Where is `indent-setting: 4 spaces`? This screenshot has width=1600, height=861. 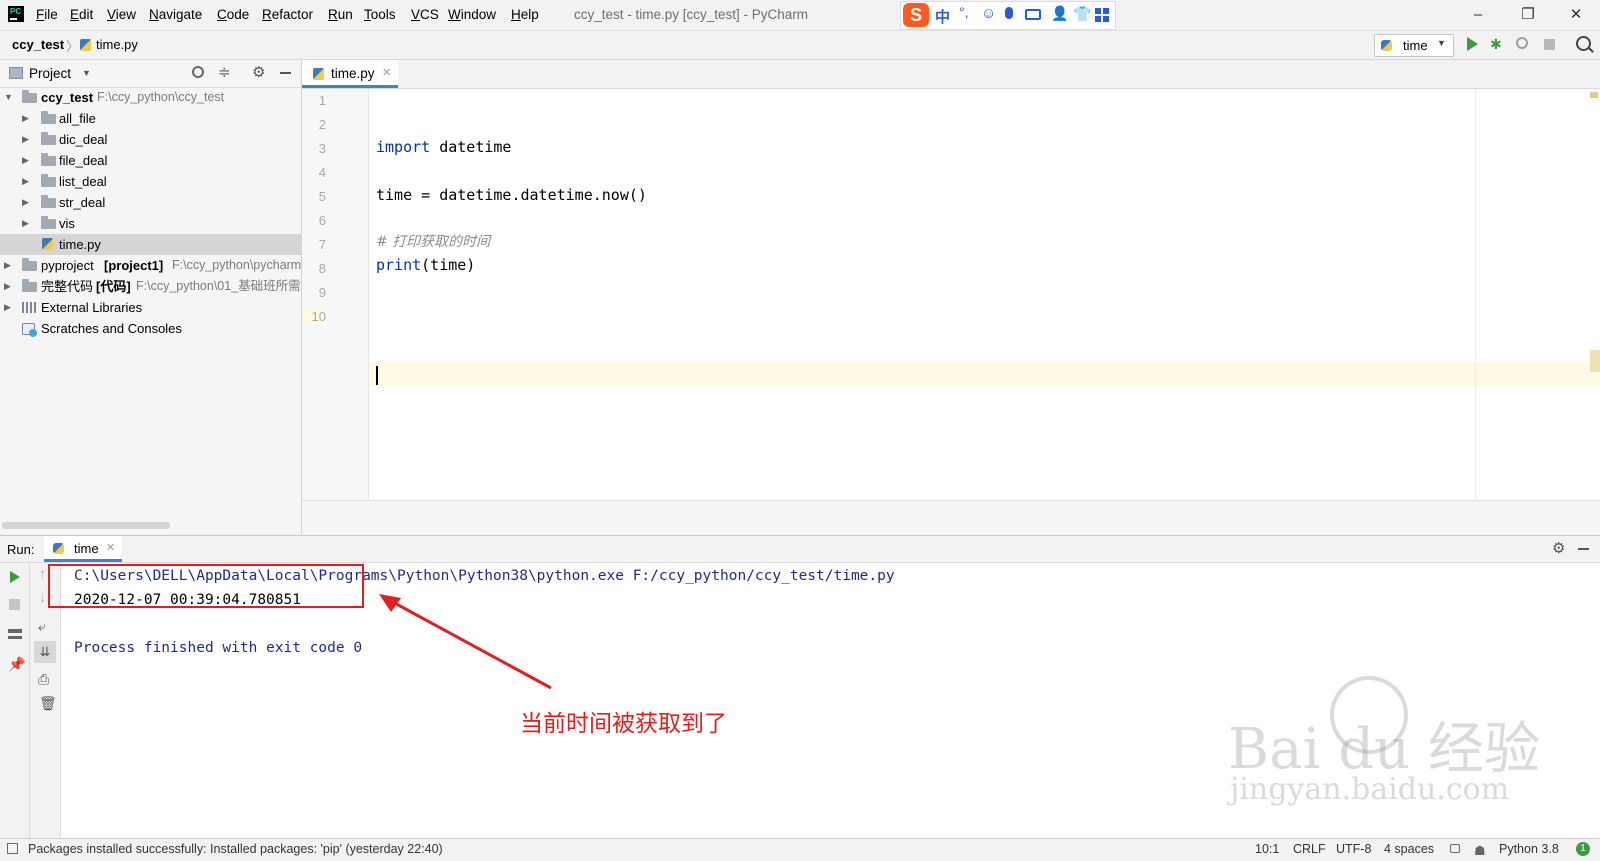
indent-setting: 4 spaces is located at coordinates (1409, 849).